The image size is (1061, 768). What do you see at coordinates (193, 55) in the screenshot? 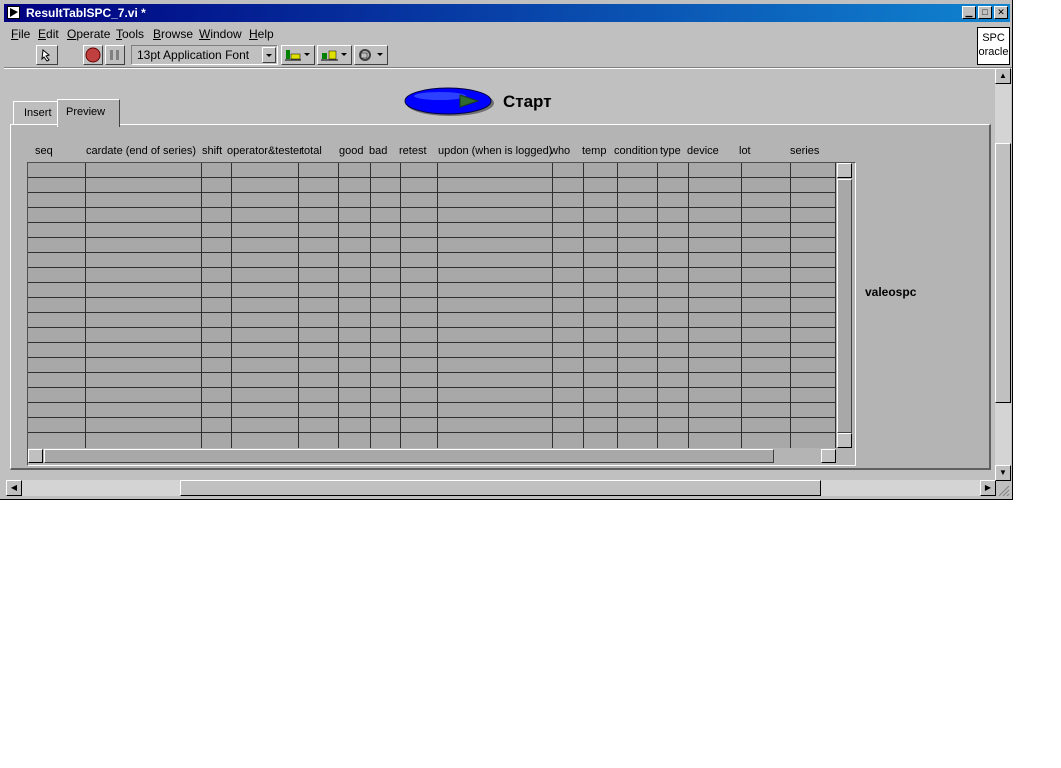
I see `font-dropdown-value: 13pt Application Font` at bounding box center [193, 55].